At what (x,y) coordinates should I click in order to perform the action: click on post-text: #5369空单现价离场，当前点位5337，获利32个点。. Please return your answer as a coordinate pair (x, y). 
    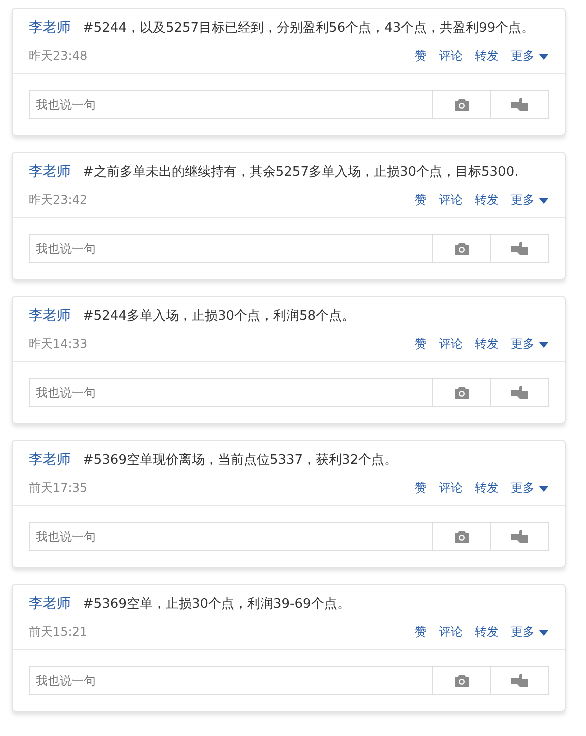
    Looking at the image, I should click on (240, 460).